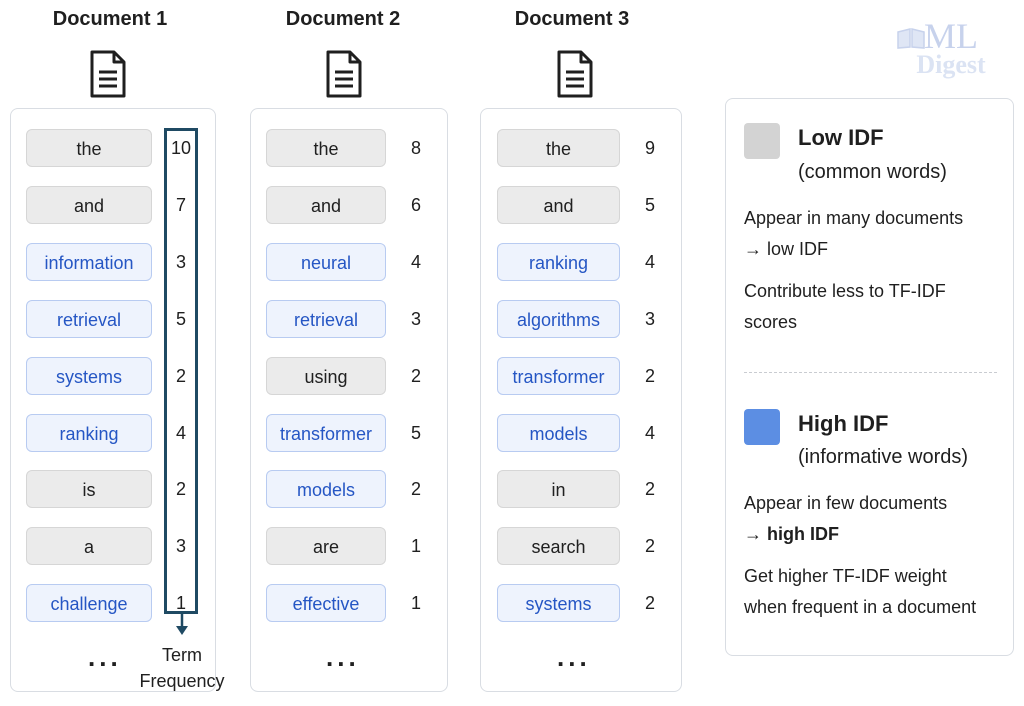  What do you see at coordinates (846, 503) in the screenshot?
I see `high-idf-line1: Appear in few documents` at bounding box center [846, 503].